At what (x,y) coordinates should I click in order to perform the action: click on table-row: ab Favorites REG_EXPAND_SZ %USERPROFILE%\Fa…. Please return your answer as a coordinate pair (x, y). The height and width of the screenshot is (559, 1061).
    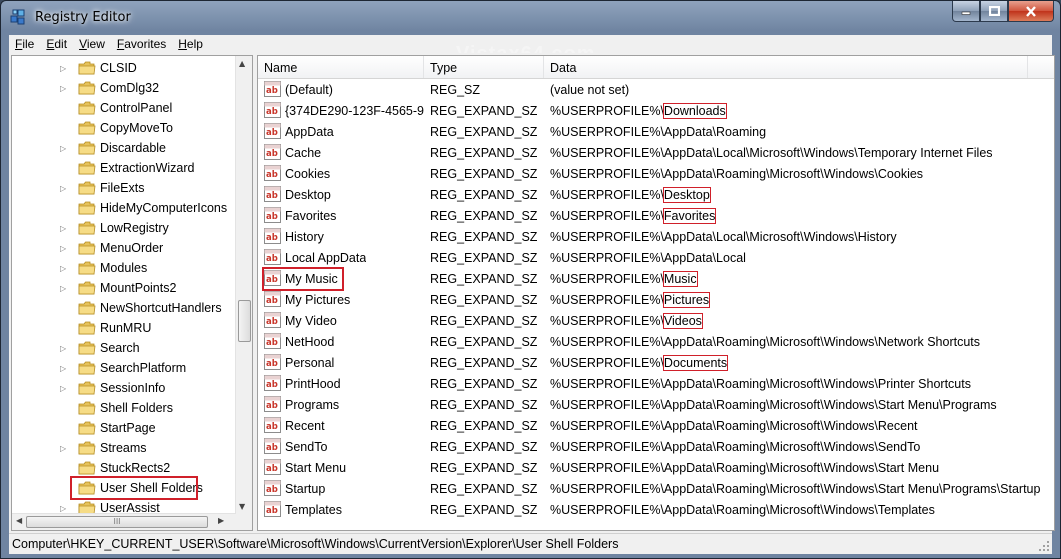
    Looking at the image, I should click on (656, 215).